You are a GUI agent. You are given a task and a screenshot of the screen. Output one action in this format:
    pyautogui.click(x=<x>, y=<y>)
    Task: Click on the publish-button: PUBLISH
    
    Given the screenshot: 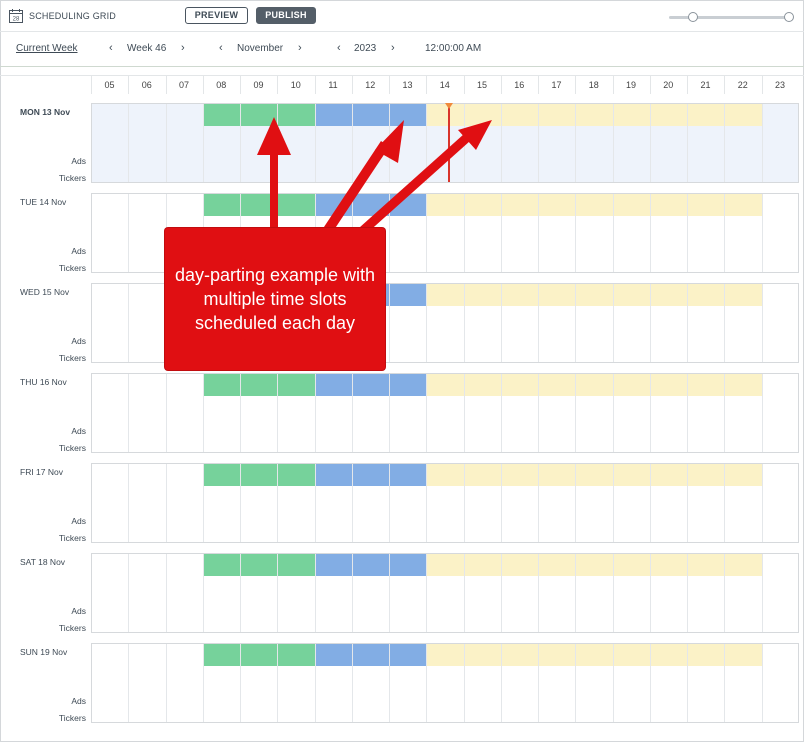 What is the action you would take?
    pyautogui.click(x=286, y=15)
    